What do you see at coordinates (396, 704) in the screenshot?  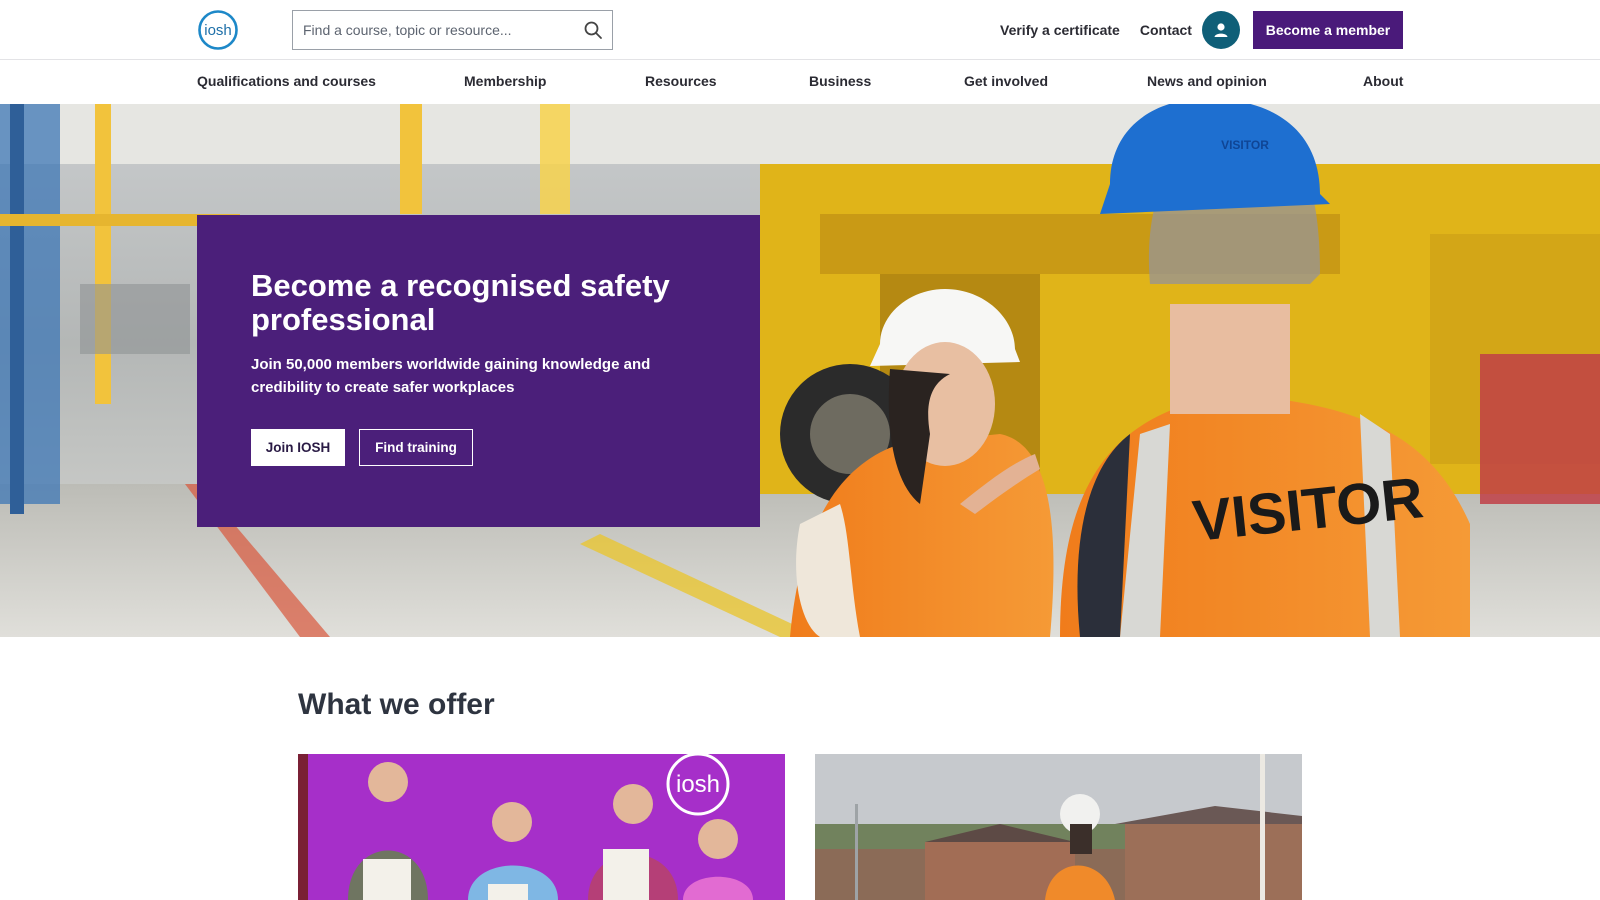 I see `offer-section-title: What we offer` at bounding box center [396, 704].